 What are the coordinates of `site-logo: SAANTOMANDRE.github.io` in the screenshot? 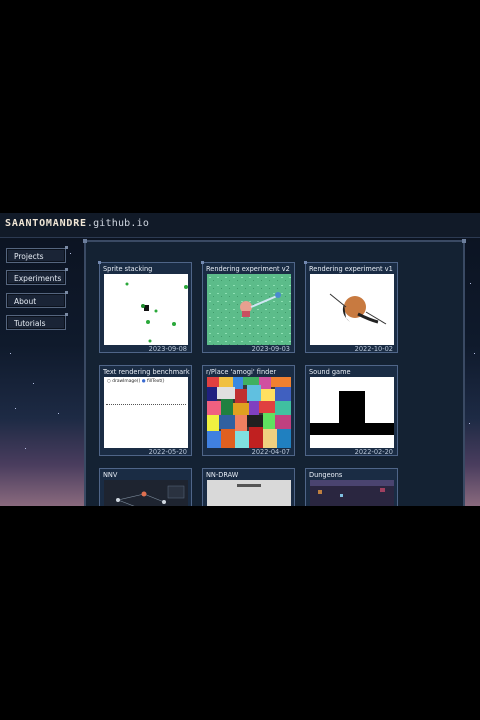 It's located at (77, 223).